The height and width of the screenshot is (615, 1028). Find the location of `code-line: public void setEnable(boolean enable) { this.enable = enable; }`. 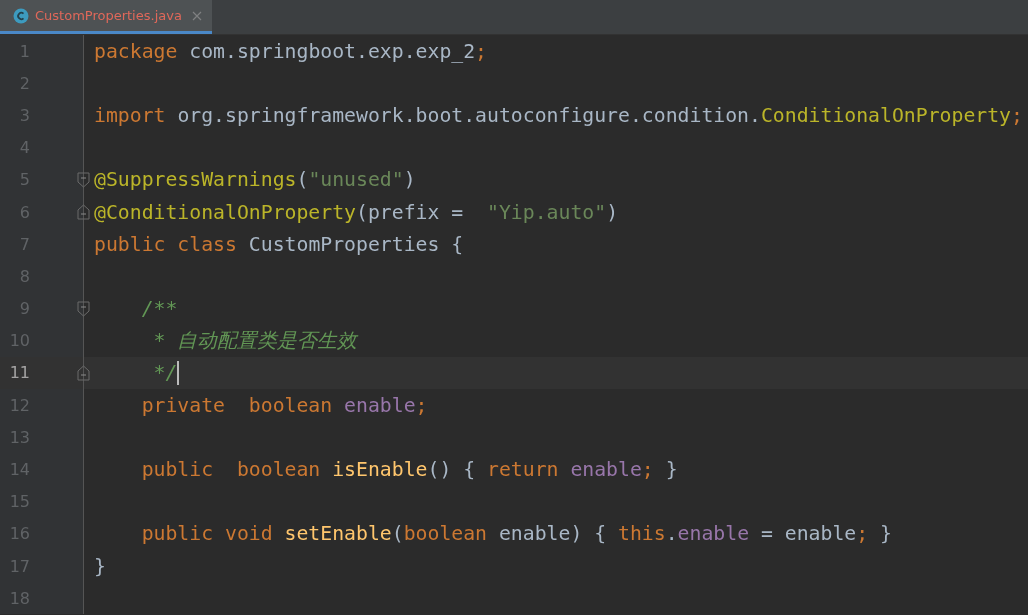

code-line: public void setEnable(boolean enable) { this.enable = enable; } is located at coordinates (516, 534).